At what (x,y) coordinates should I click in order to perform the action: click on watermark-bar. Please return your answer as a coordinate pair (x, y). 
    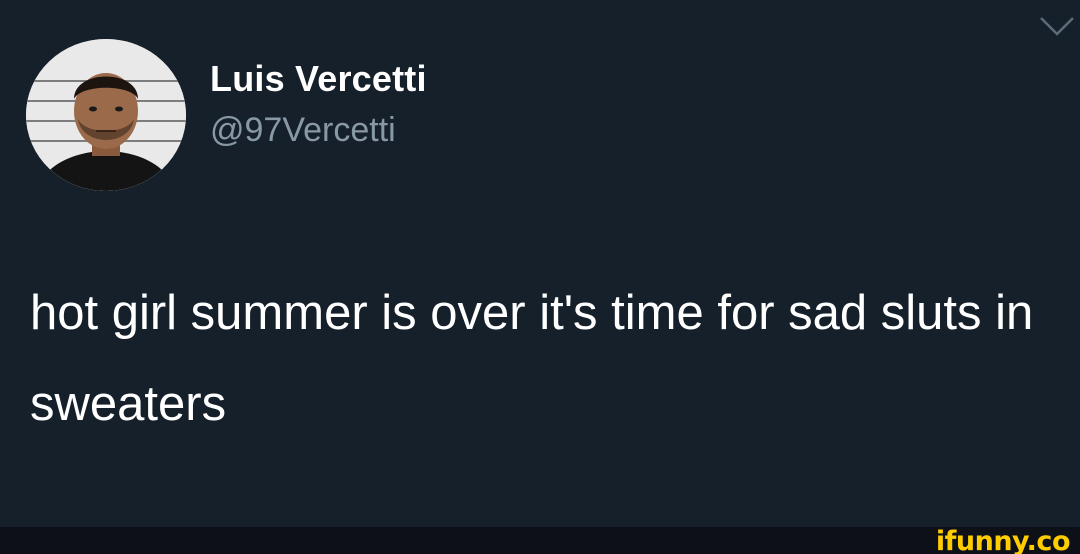
    Looking at the image, I should click on (540, 540).